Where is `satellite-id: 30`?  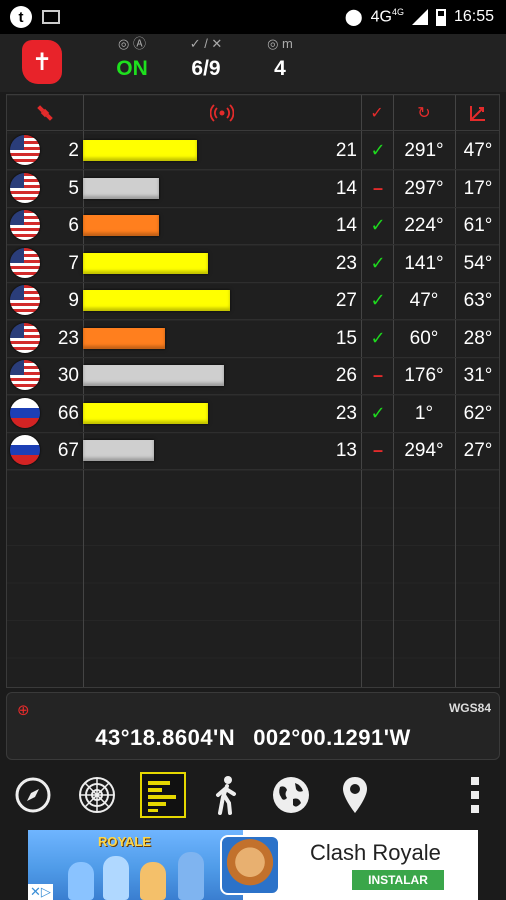
satellite-id: 30 is located at coordinates (68, 375).